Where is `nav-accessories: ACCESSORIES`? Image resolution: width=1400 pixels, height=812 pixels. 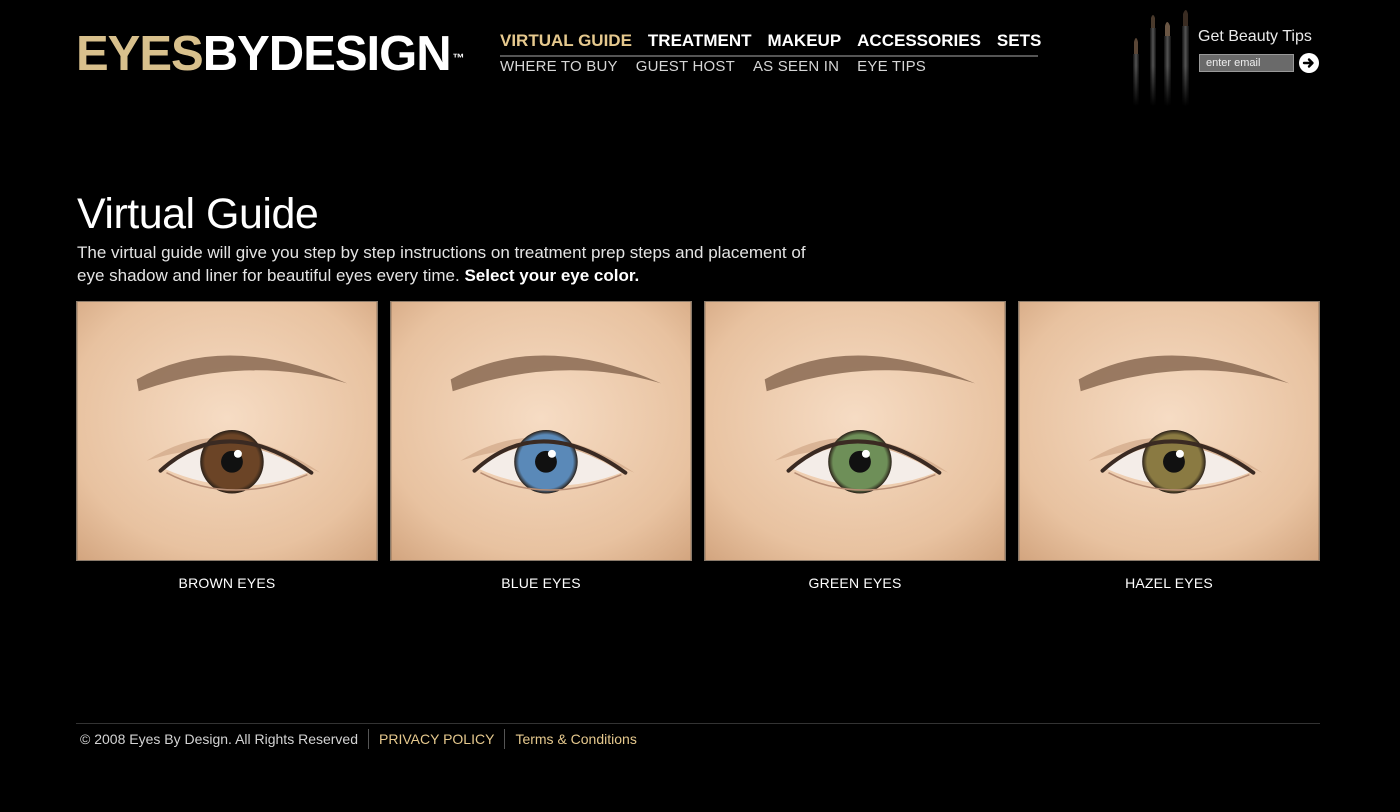
nav-accessories: ACCESSORIES is located at coordinates (919, 41).